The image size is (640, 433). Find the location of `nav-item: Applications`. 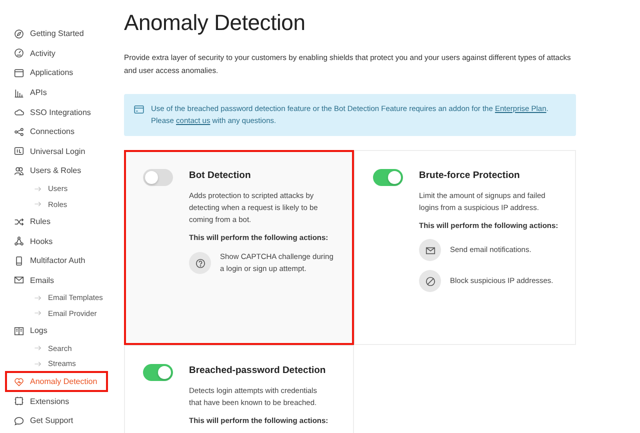

nav-item: Applications is located at coordinates (43, 73).